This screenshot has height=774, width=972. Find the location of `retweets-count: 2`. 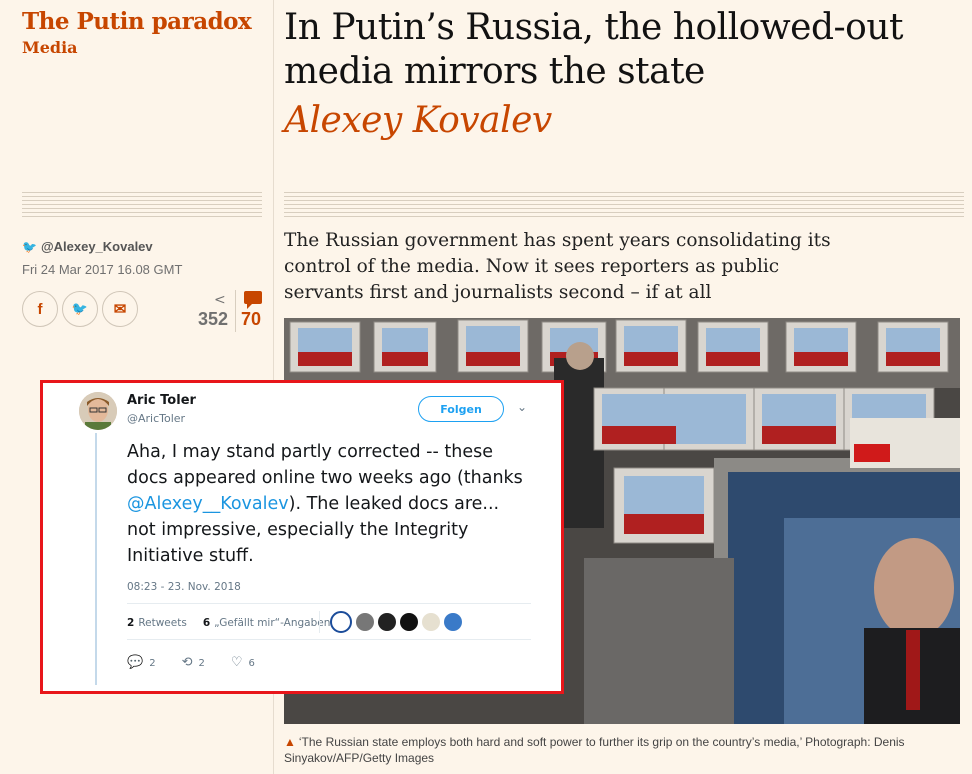

retweets-count: 2 is located at coordinates (130, 623).